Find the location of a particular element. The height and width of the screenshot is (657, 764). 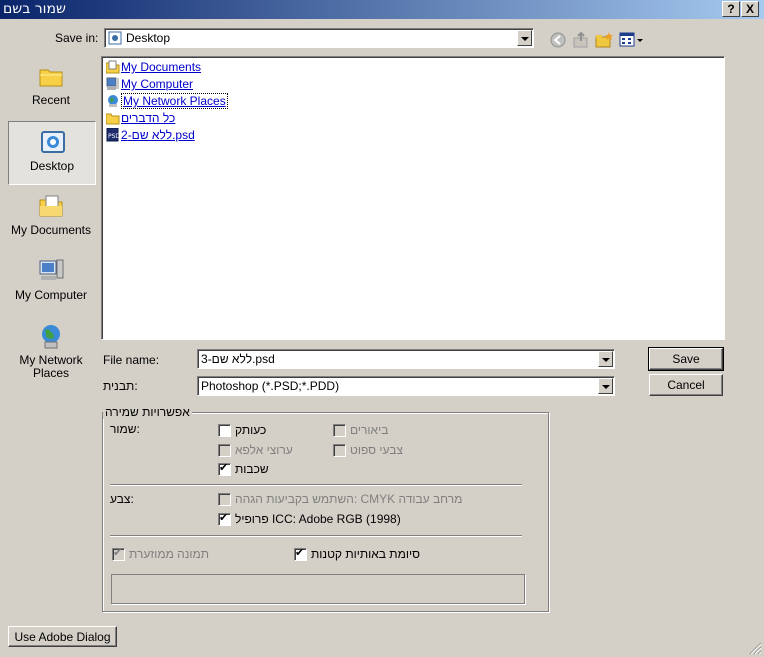

psd-file-icon: PSD is located at coordinates (113, 135).